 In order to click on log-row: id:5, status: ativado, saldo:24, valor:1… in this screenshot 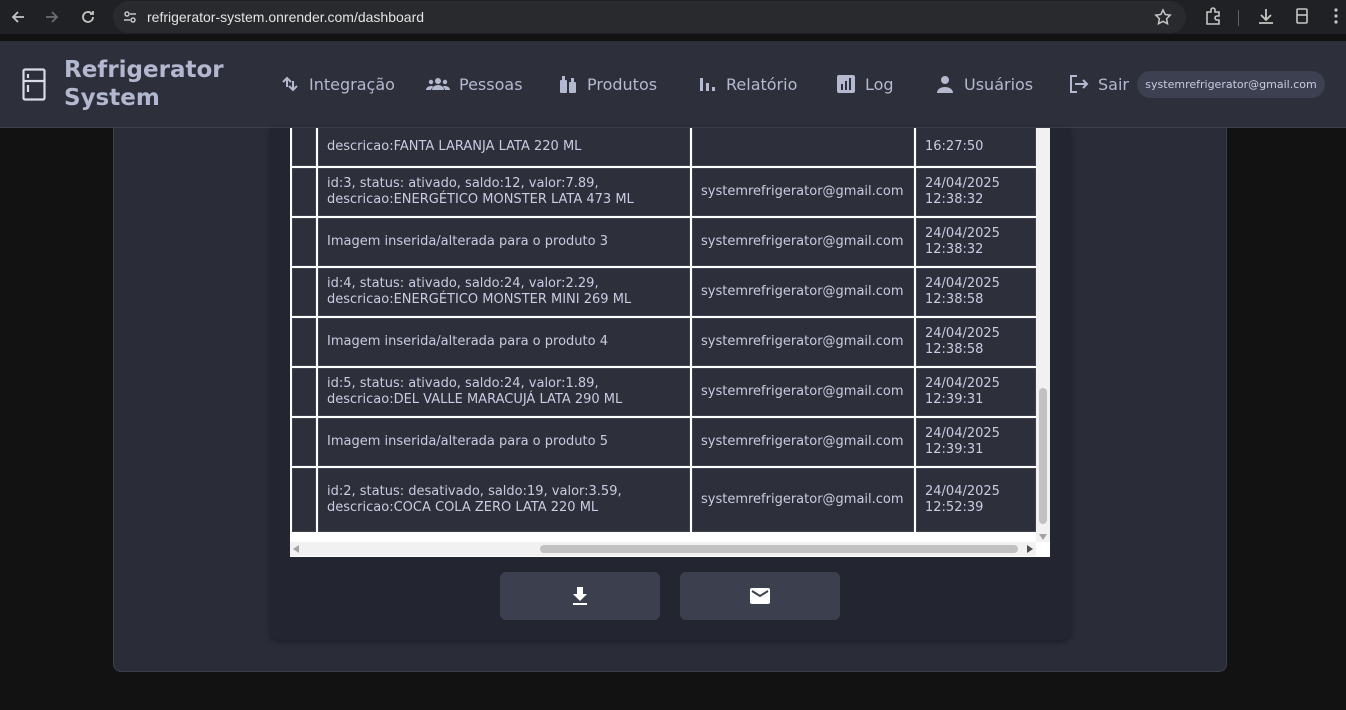, I will do `click(664, 392)`.